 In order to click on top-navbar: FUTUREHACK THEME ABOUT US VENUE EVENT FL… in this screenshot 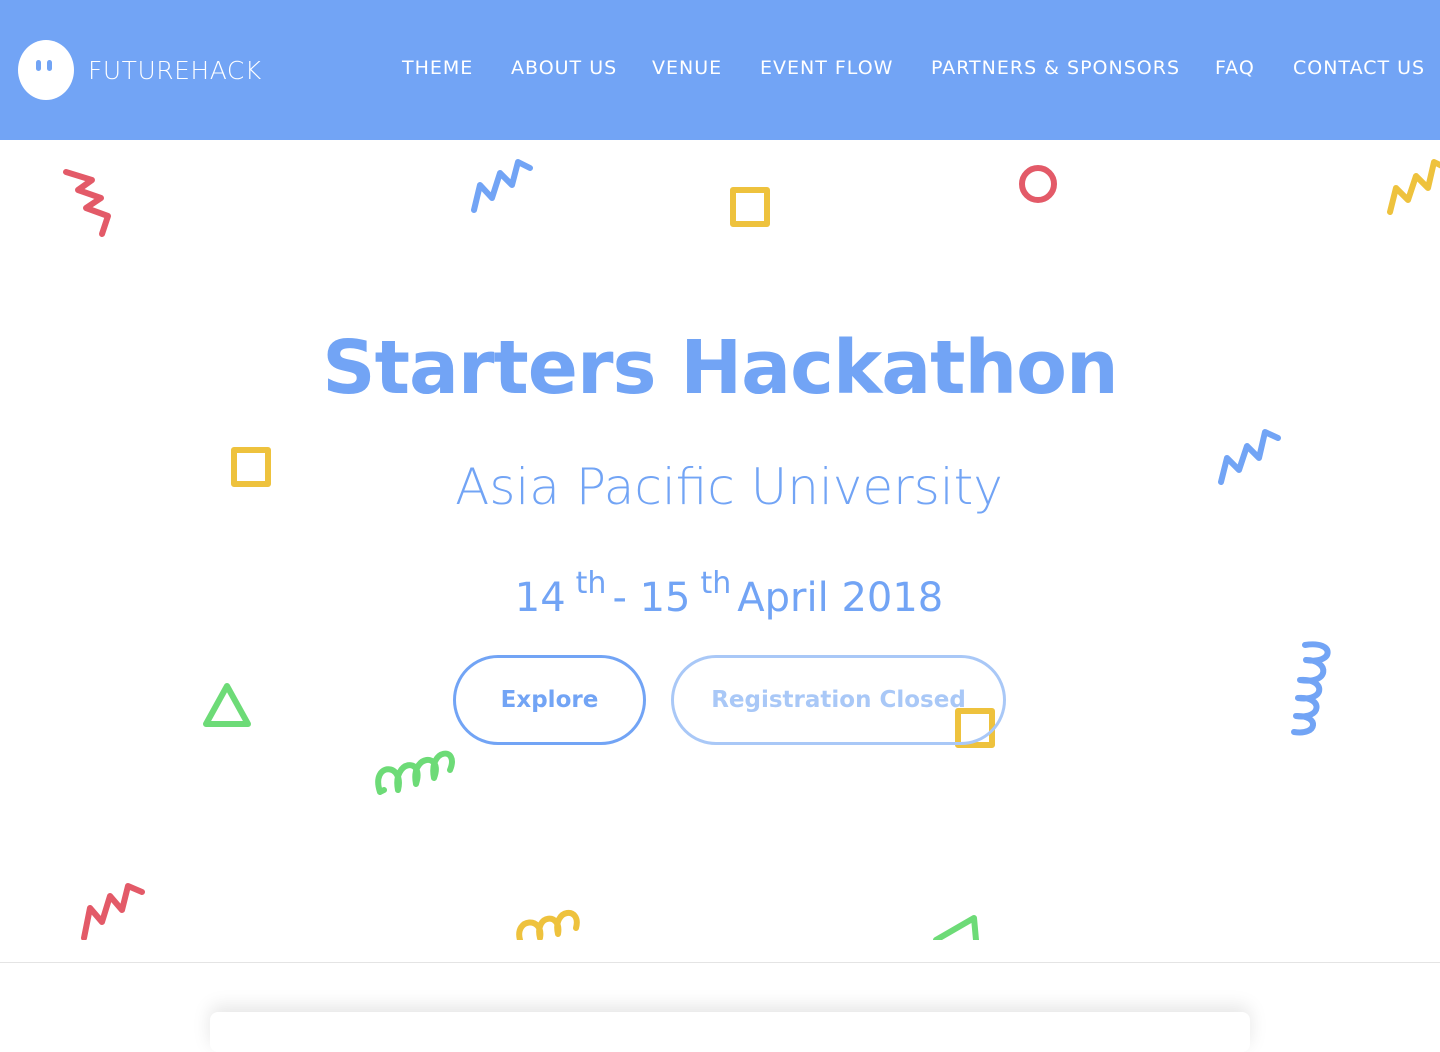, I will do `click(720, 70)`.